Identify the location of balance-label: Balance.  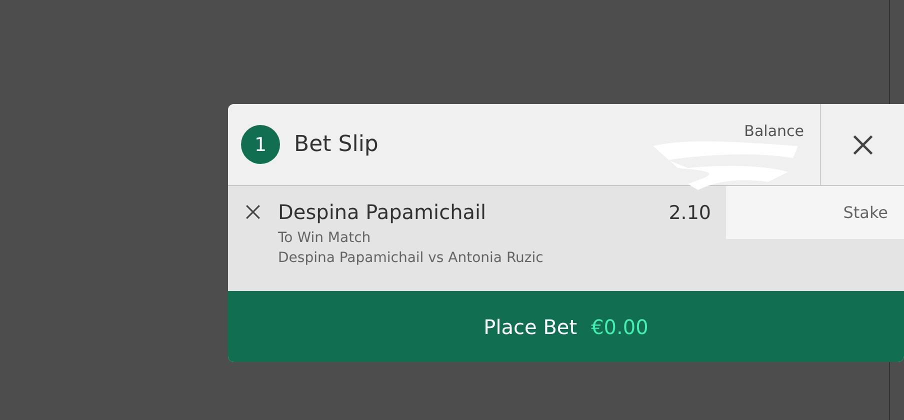
(774, 131).